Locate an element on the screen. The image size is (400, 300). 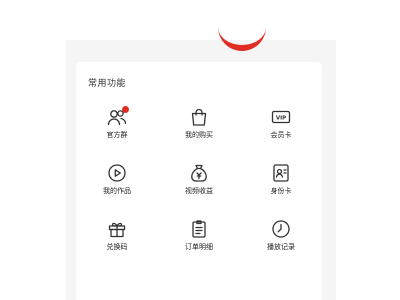
function-label: 我的购买 is located at coordinates (199, 135).